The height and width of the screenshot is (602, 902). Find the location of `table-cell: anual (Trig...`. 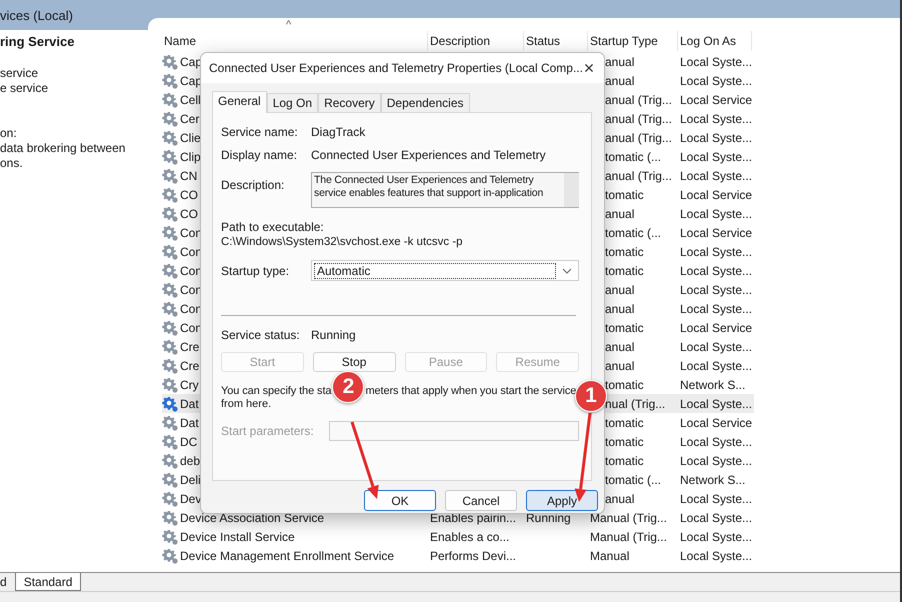

table-cell: anual (Trig... is located at coordinates (638, 119).